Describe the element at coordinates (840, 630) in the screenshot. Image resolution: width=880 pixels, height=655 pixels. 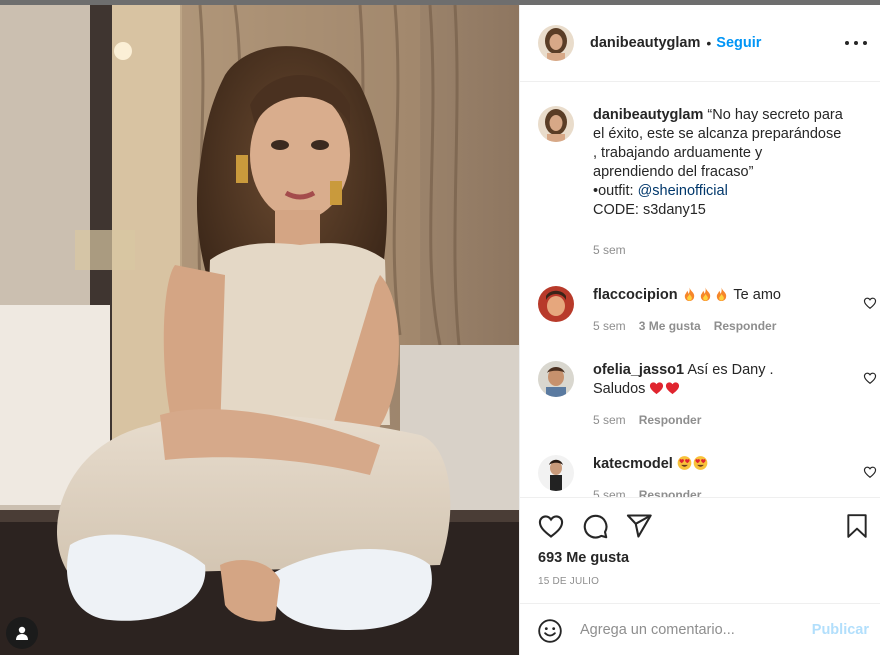
I see `publish-button: Publicar` at that location.